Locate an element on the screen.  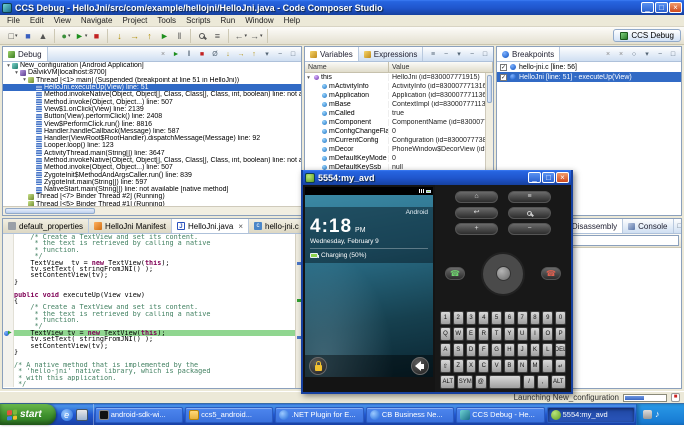
variables-show-type-button: ≡ is located at coordinates (433, 54).